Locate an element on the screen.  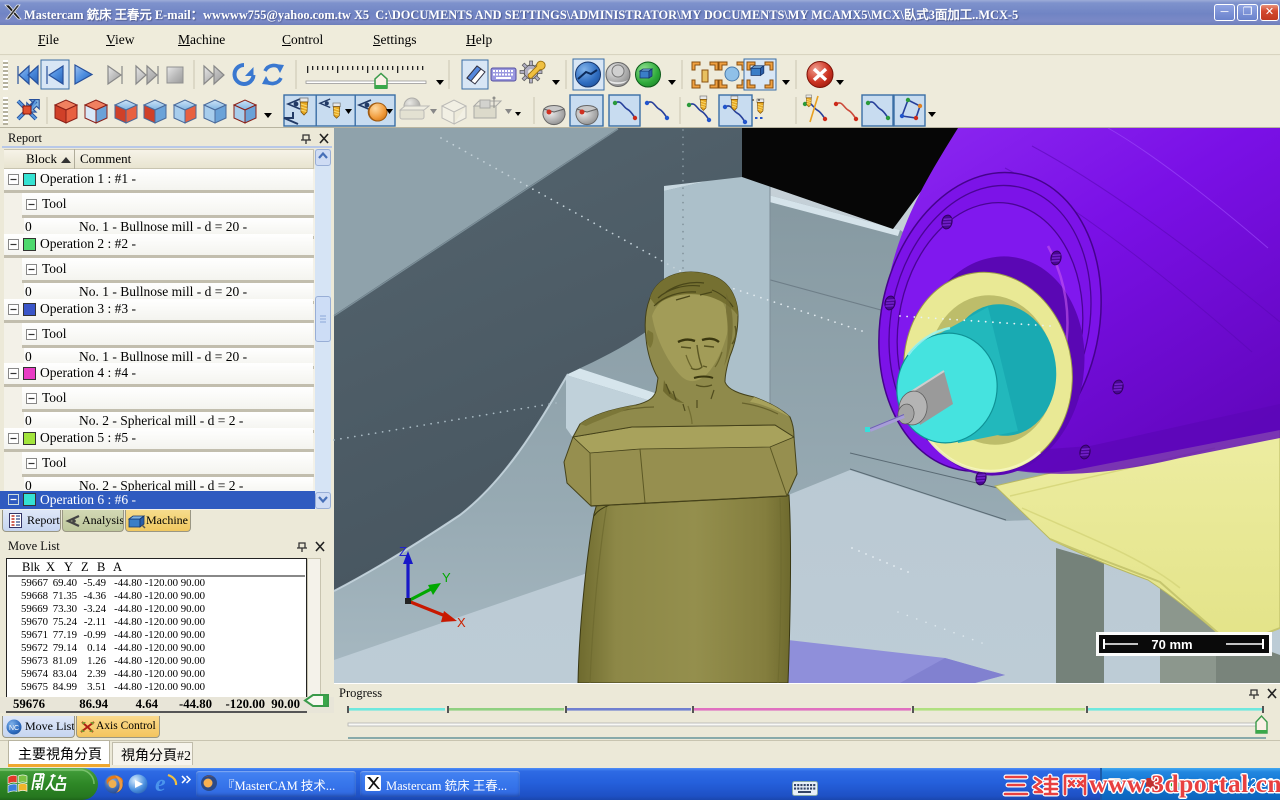
svg-text: e is located at coordinates (160, 784).